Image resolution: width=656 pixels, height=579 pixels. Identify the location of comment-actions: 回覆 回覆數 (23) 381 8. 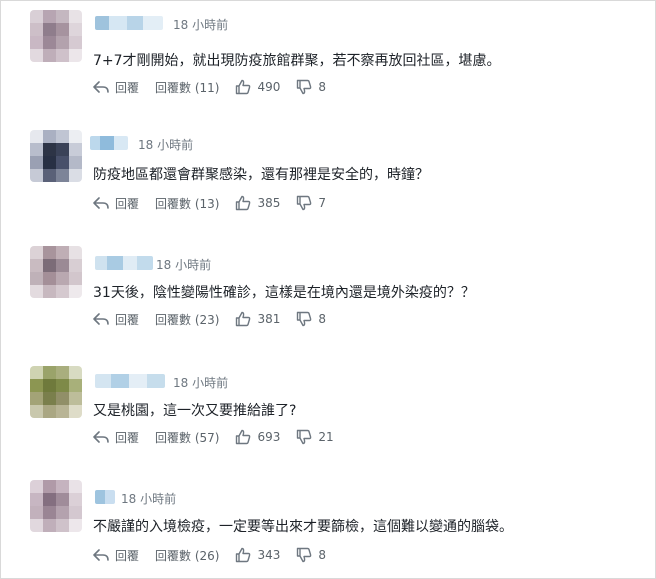
(217, 319).